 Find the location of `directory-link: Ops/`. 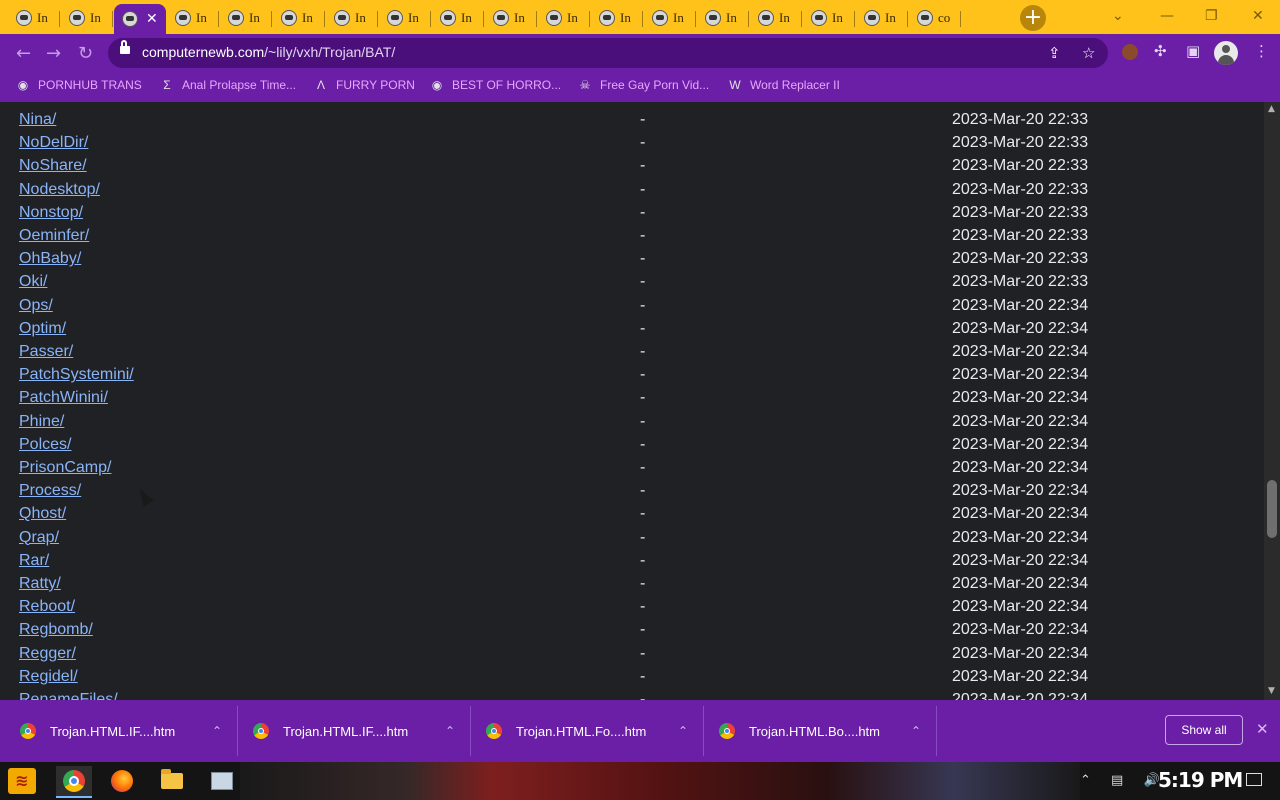

directory-link: Ops/ is located at coordinates (36, 306).